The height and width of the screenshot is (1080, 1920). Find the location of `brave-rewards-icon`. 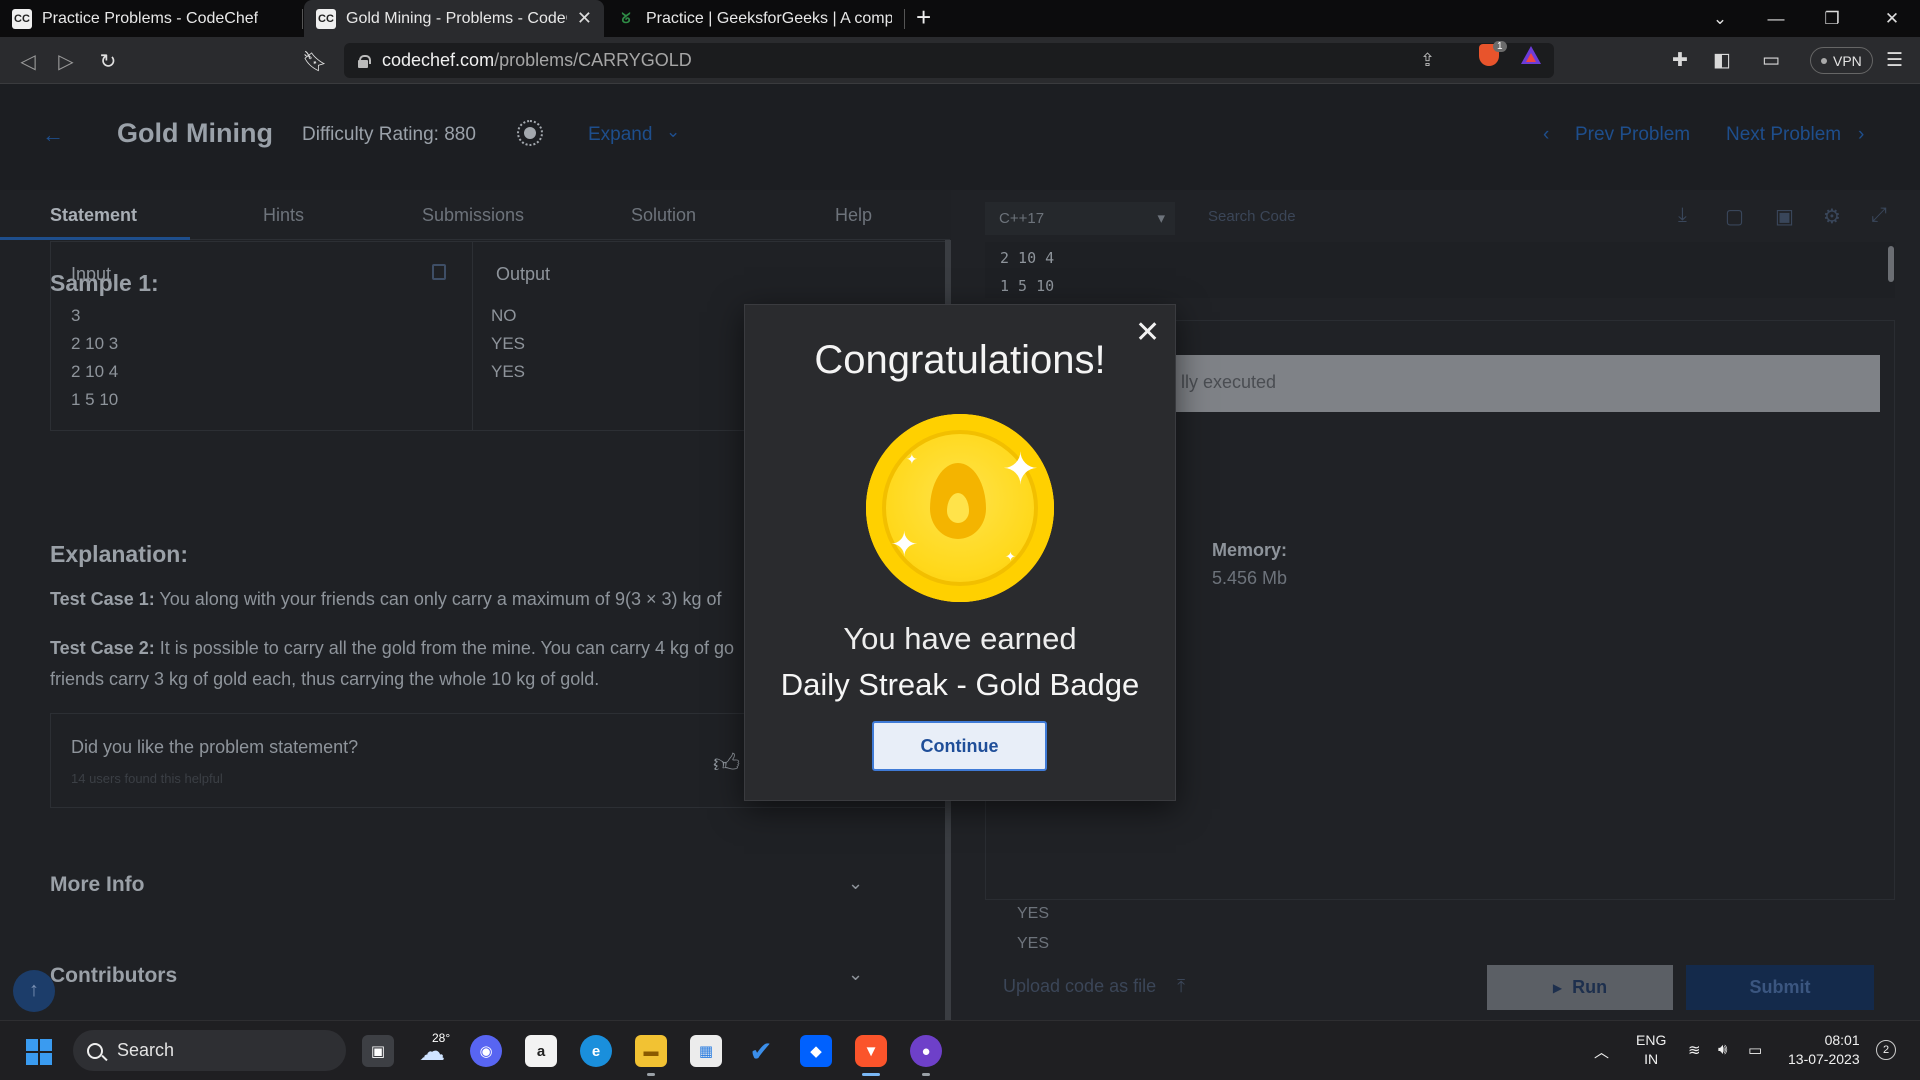

brave-rewards-icon is located at coordinates (1531, 55).